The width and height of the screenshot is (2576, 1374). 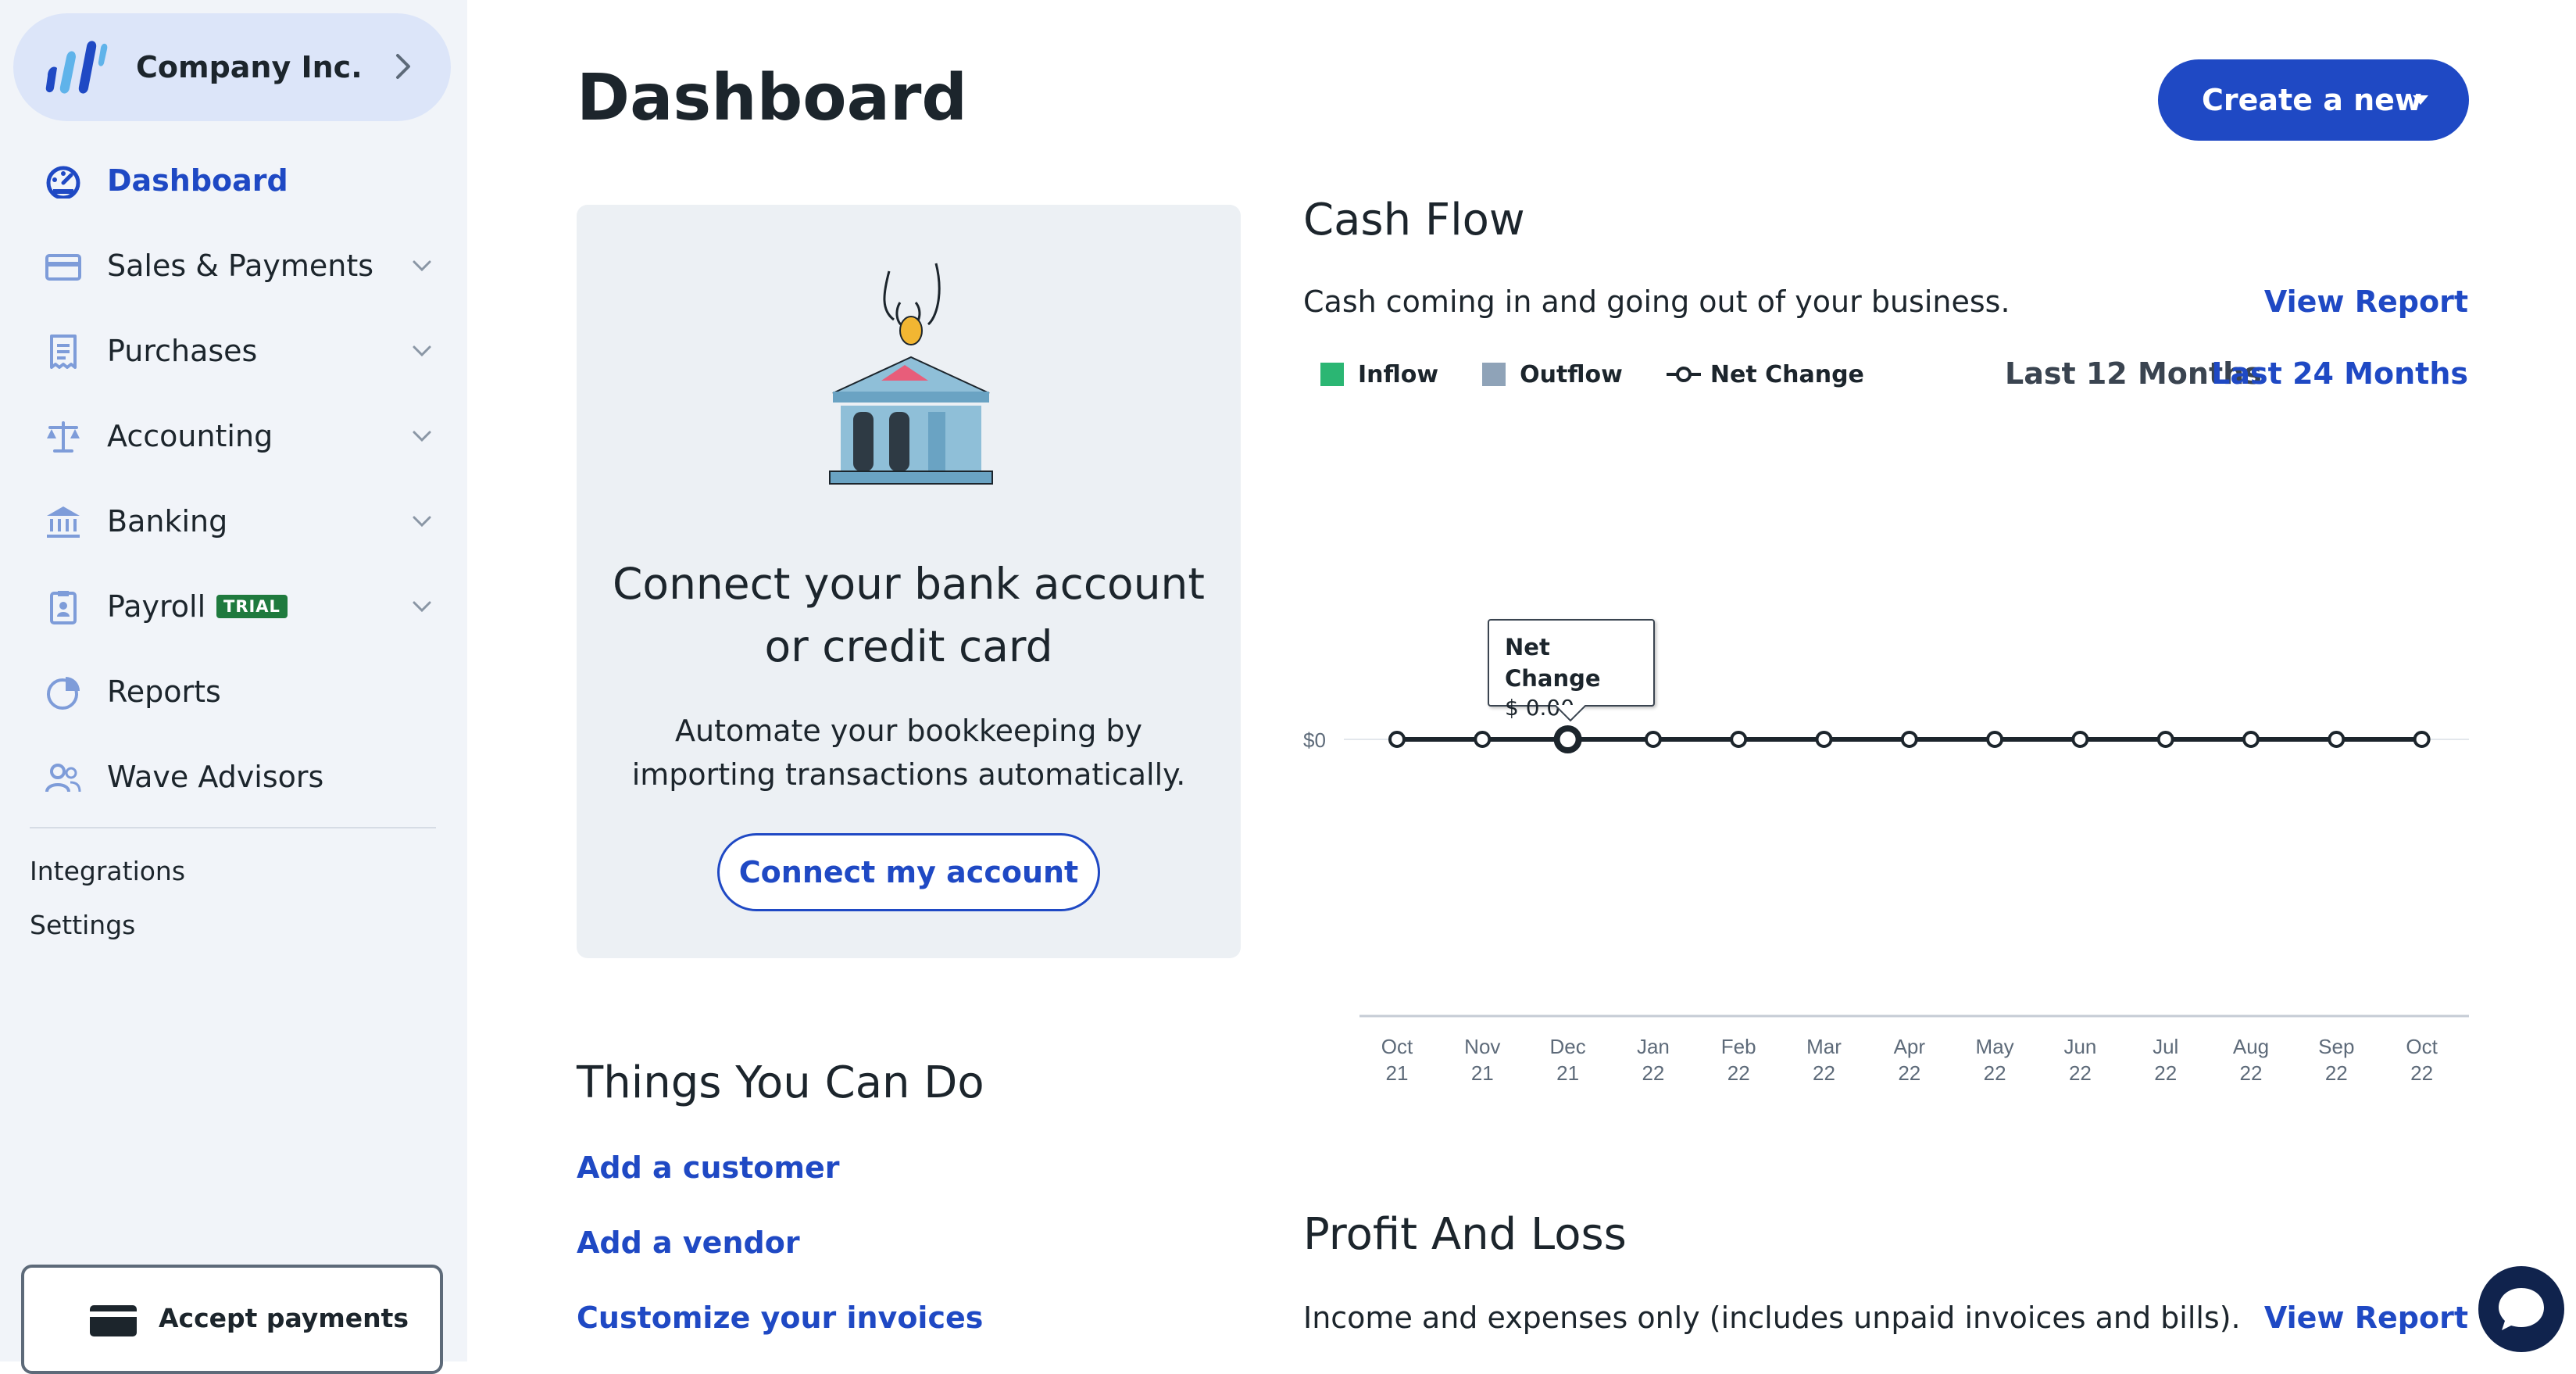 I want to click on sidebar-divider, so click(x=233, y=827).